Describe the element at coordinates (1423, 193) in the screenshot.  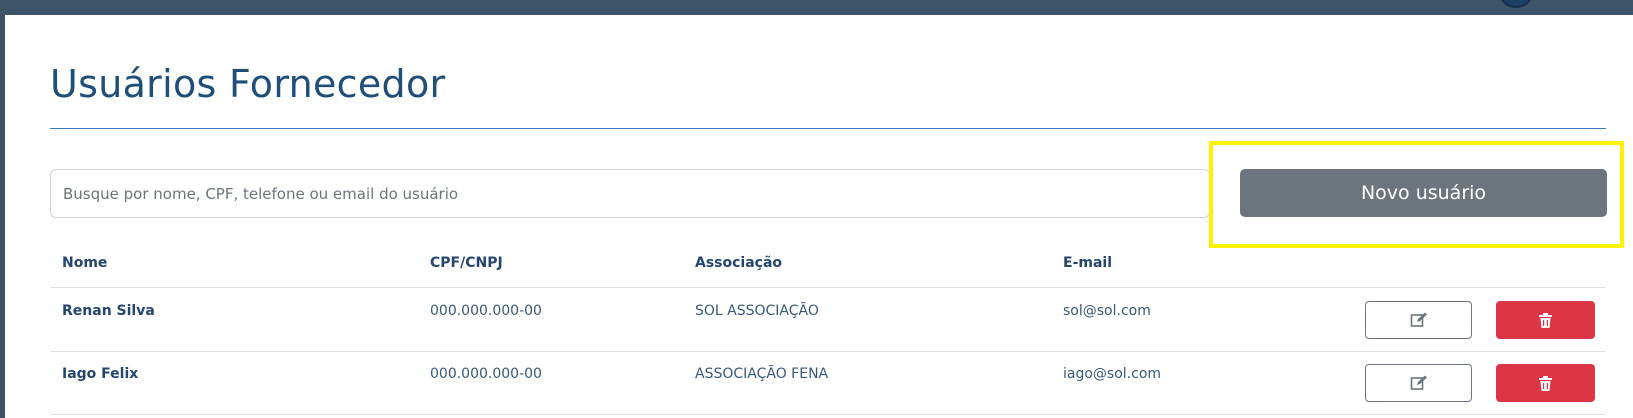
I see `new-user-button: Novo usuário` at that location.